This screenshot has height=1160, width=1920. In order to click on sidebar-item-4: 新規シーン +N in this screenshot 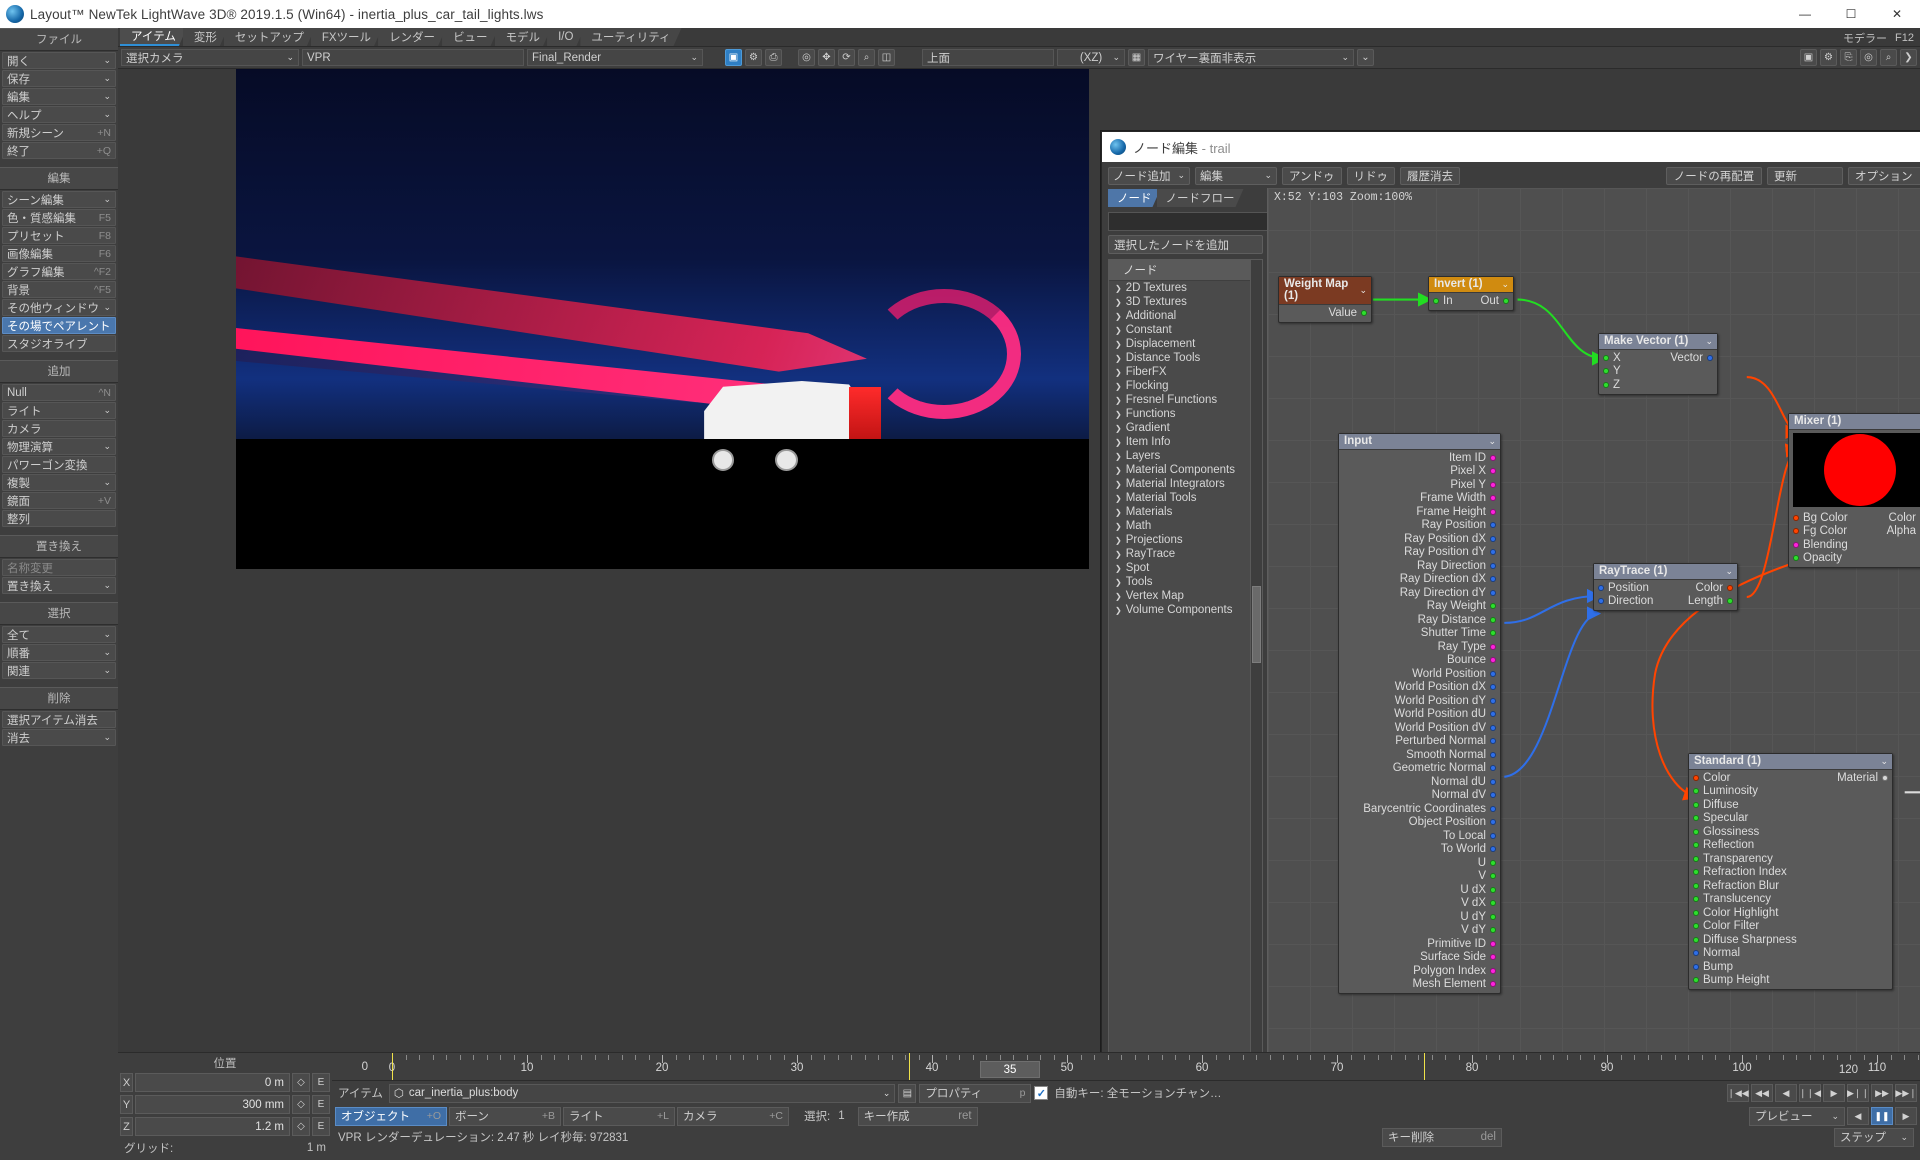, I will do `click(59, 132)`.